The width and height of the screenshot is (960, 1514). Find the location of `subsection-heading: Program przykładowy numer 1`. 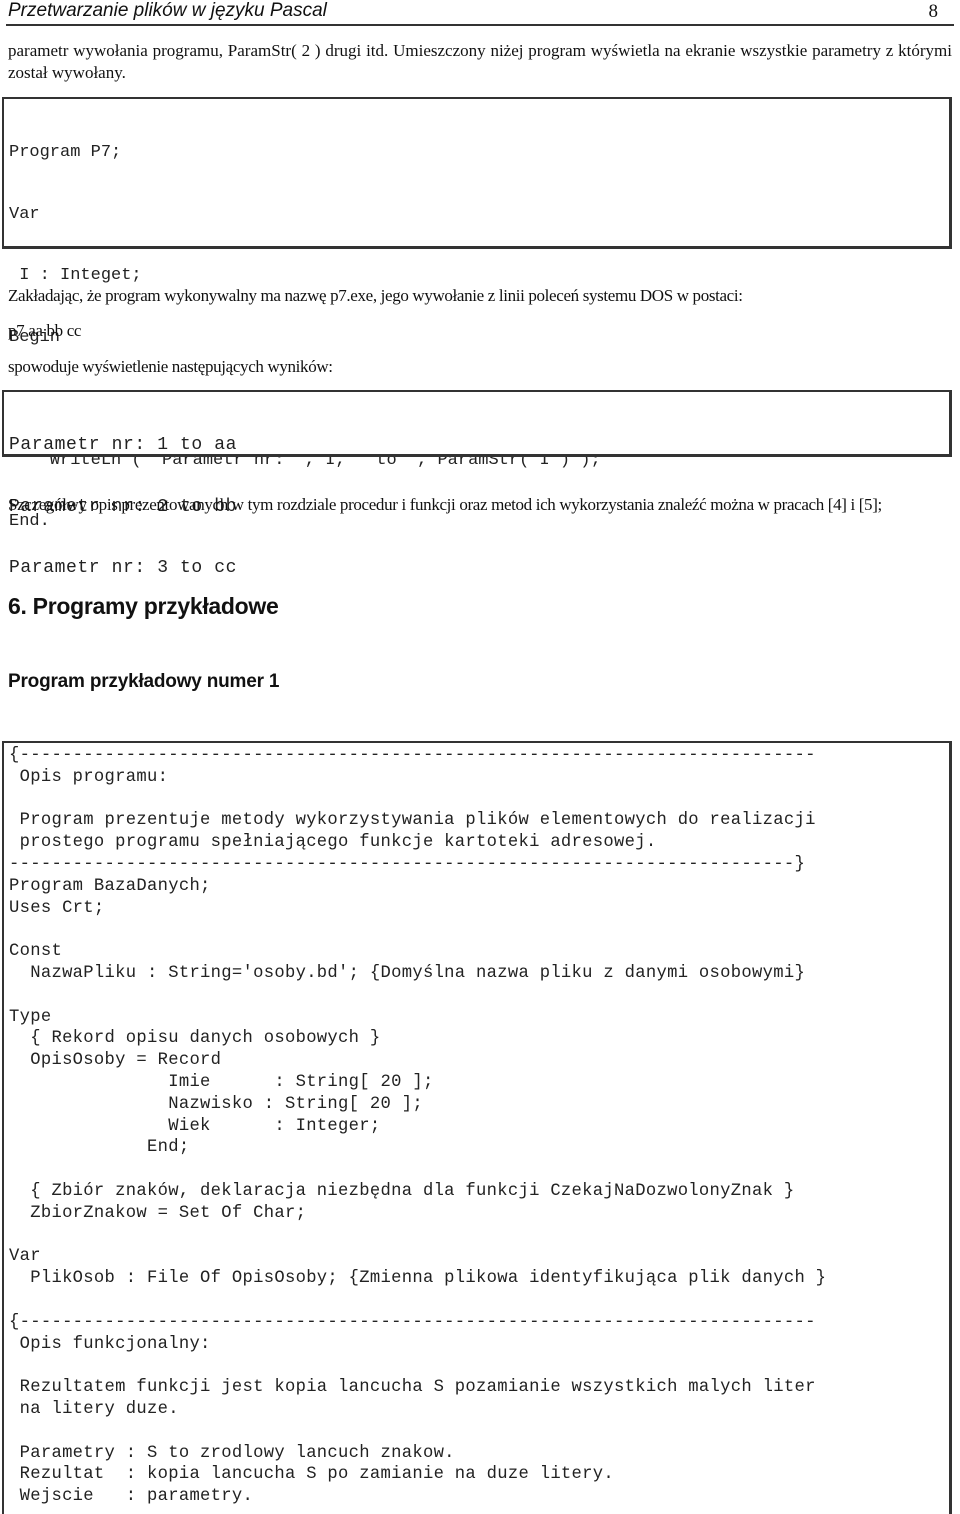

subsection-heading: Program przykładowy numer 1 is located at coordinates (144, 681).